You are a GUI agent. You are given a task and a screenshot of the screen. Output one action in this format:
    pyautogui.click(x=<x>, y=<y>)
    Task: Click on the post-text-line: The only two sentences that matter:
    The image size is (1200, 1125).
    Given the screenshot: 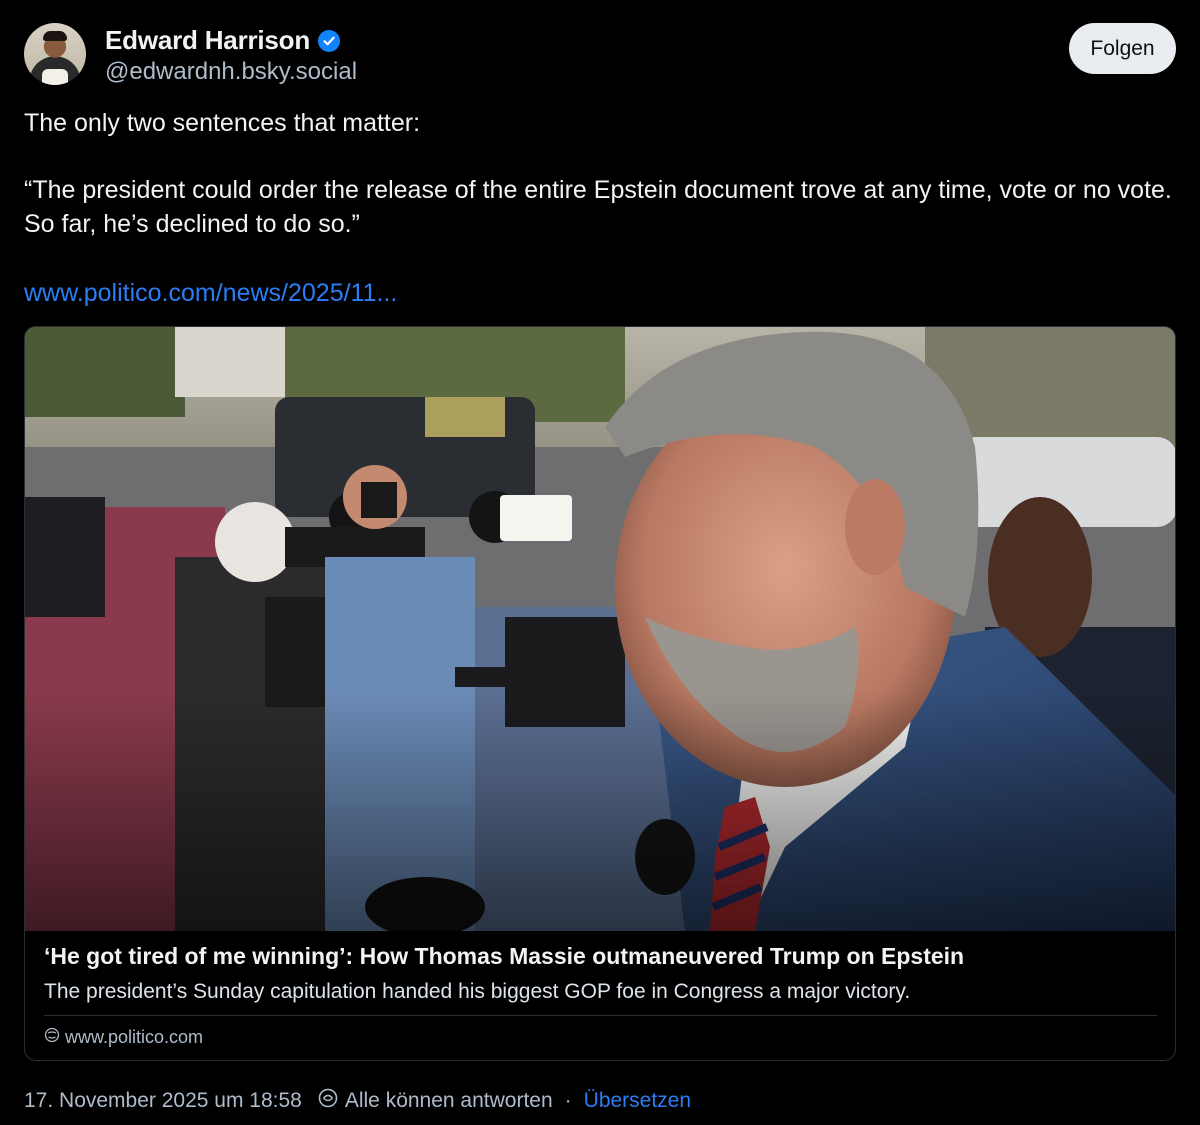 What is the action you would take?
    pyautogui.click(x=222, y=123)
    